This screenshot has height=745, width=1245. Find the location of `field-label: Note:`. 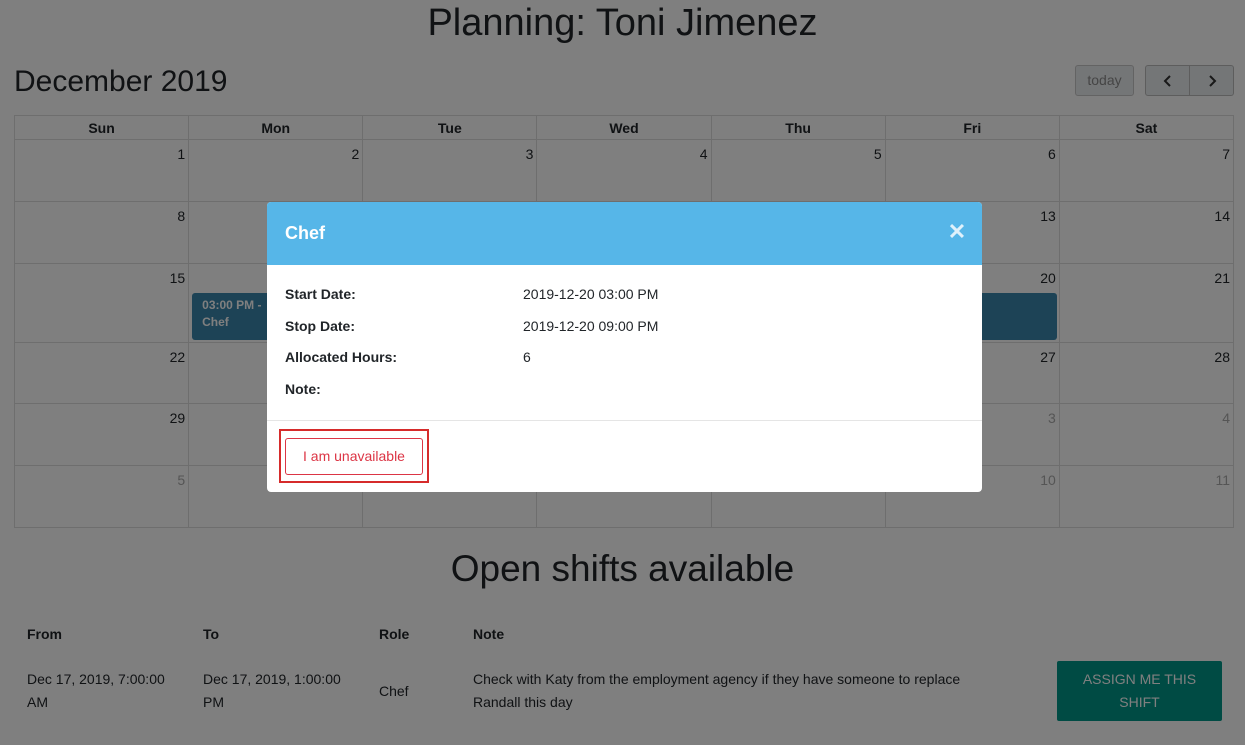

field-label: Note: is located at coordinates (303, 388).